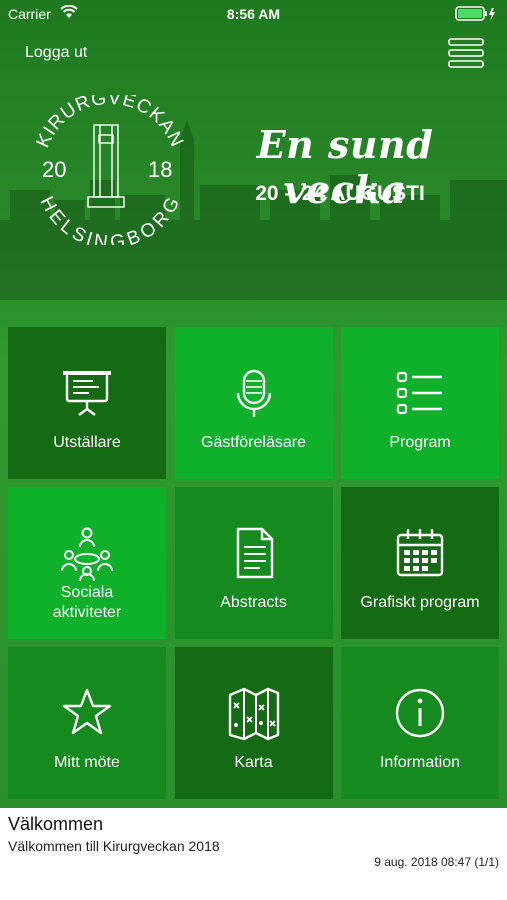  Describe the element at coordinates (253, 762) in the screenshot. I see `tile-label: Karta` at that location.